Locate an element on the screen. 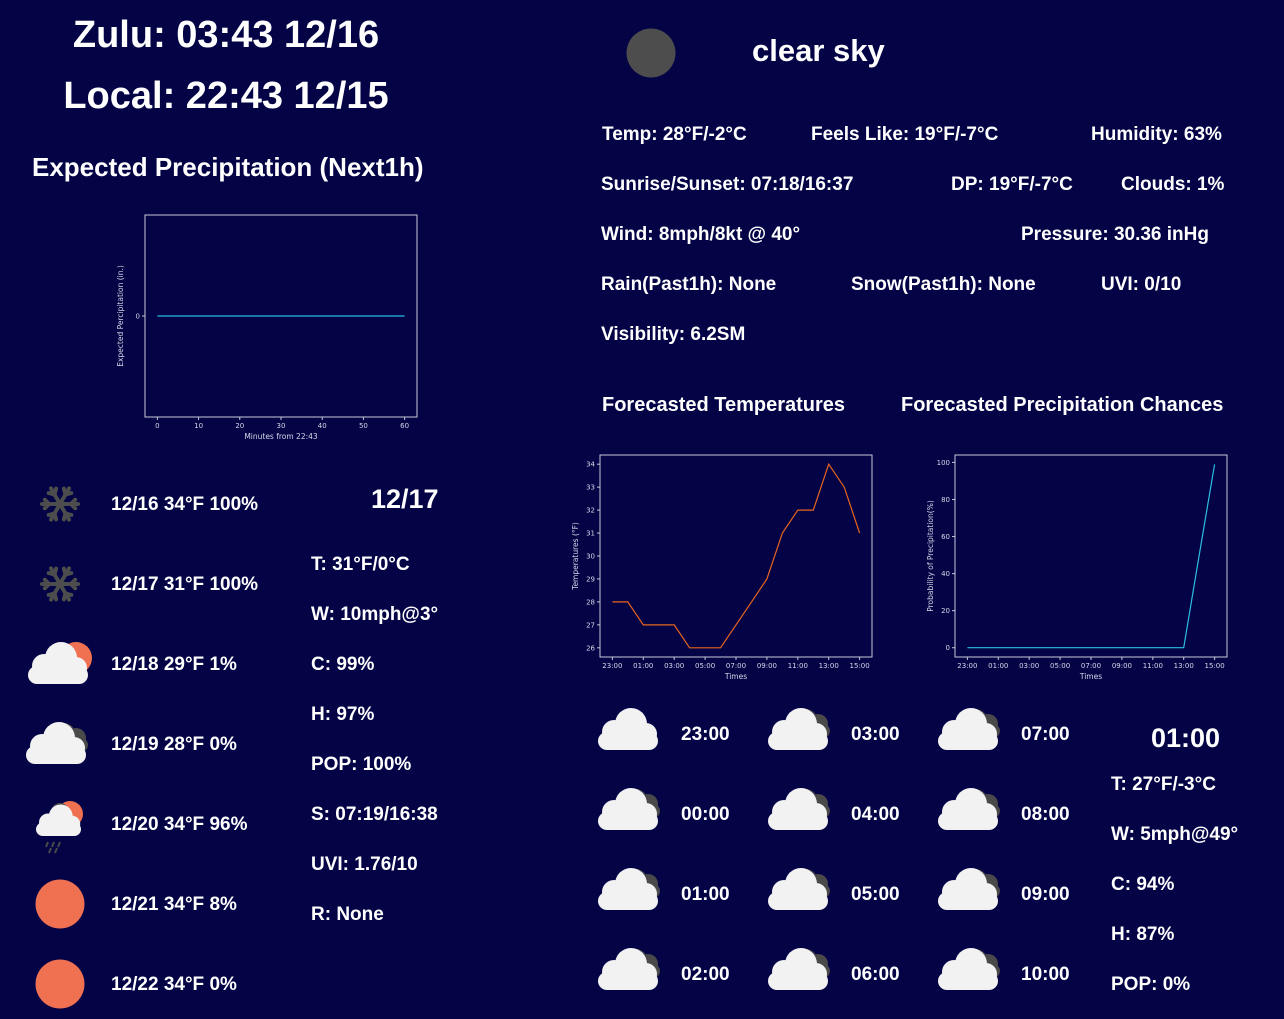 The width and height of the screenshot is (1284, 1019). y-tick-label: 31 is located at coordinates (590, 534).